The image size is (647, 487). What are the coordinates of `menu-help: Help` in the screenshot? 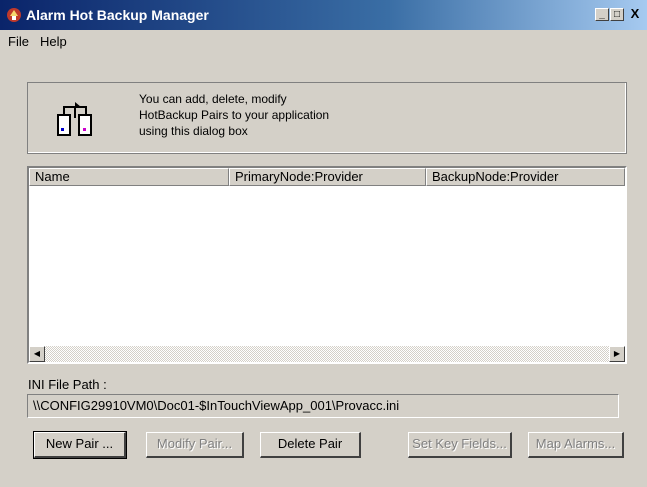 It's located at (53, 41).